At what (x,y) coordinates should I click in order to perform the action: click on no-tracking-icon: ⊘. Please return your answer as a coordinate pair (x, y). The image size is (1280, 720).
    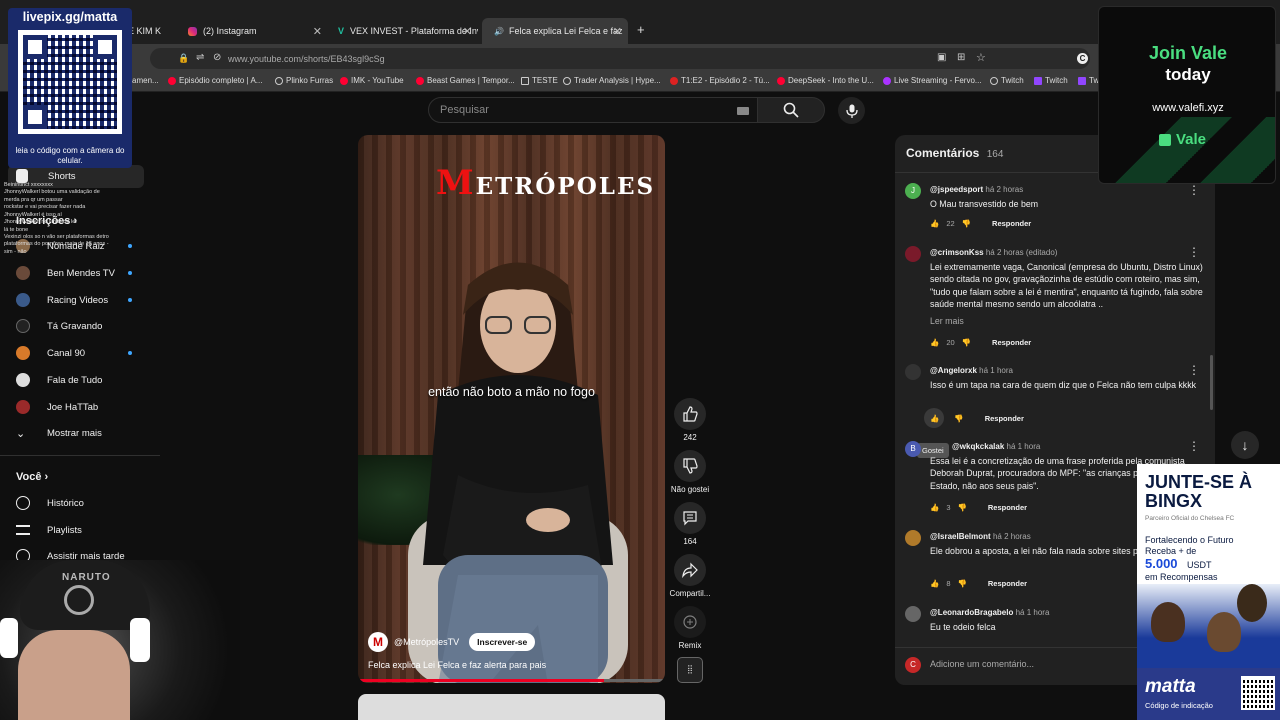
    Looking at the image, I should click on (217, 57).